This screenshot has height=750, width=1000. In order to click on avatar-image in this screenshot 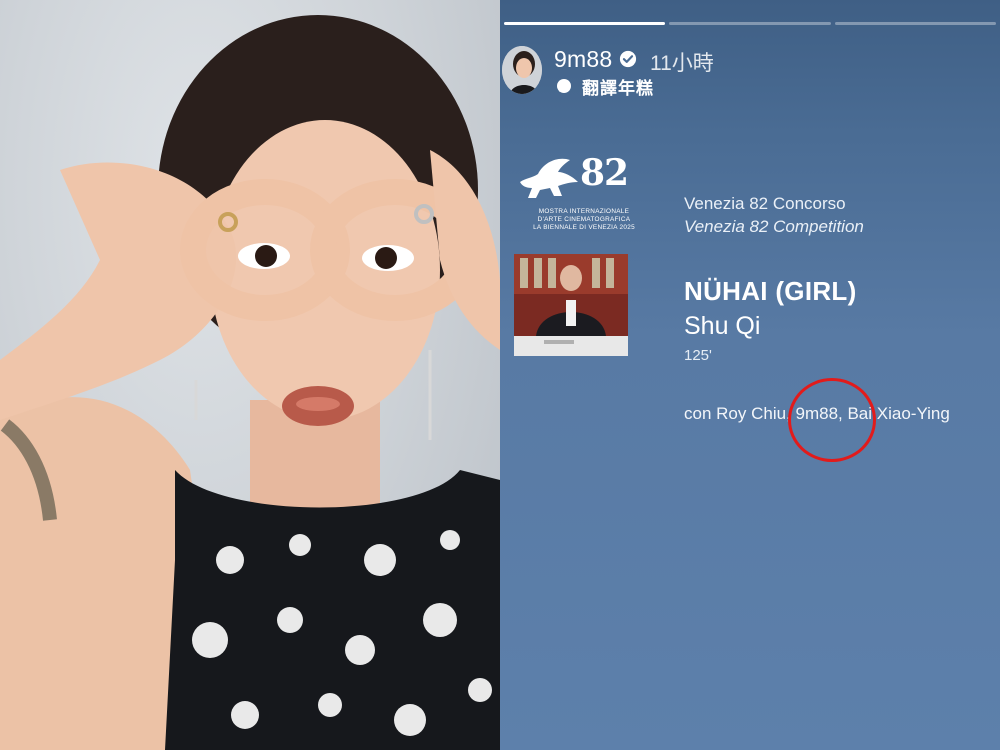, I will do `click(522, 70)`.